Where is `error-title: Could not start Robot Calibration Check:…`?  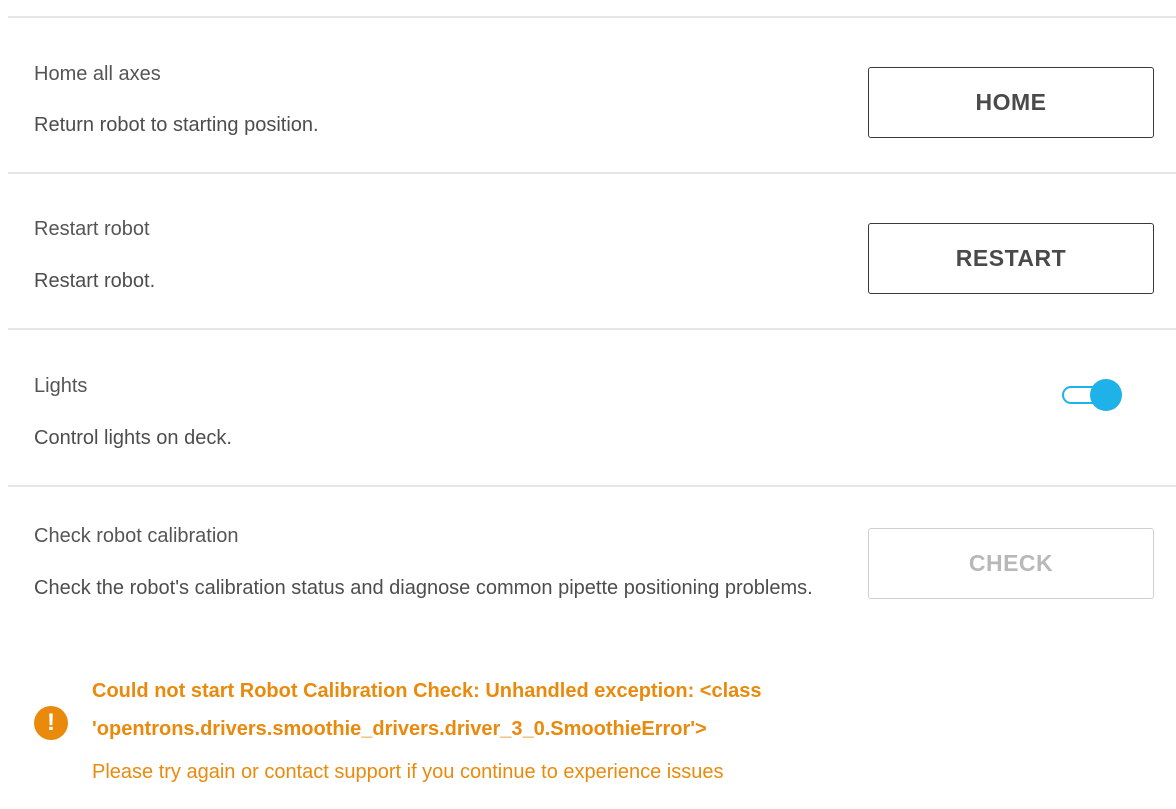
error-title: Could not start Robot Calibration Check:… is located at coordinates (427, 710).